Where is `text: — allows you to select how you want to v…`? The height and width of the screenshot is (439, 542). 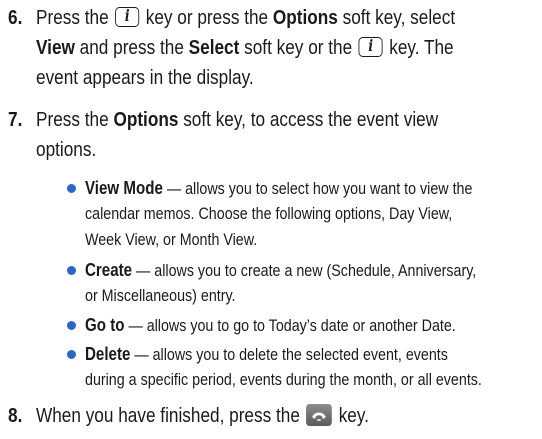 text: — allows you to select how you want to v… is located at coordinates (317, 188).